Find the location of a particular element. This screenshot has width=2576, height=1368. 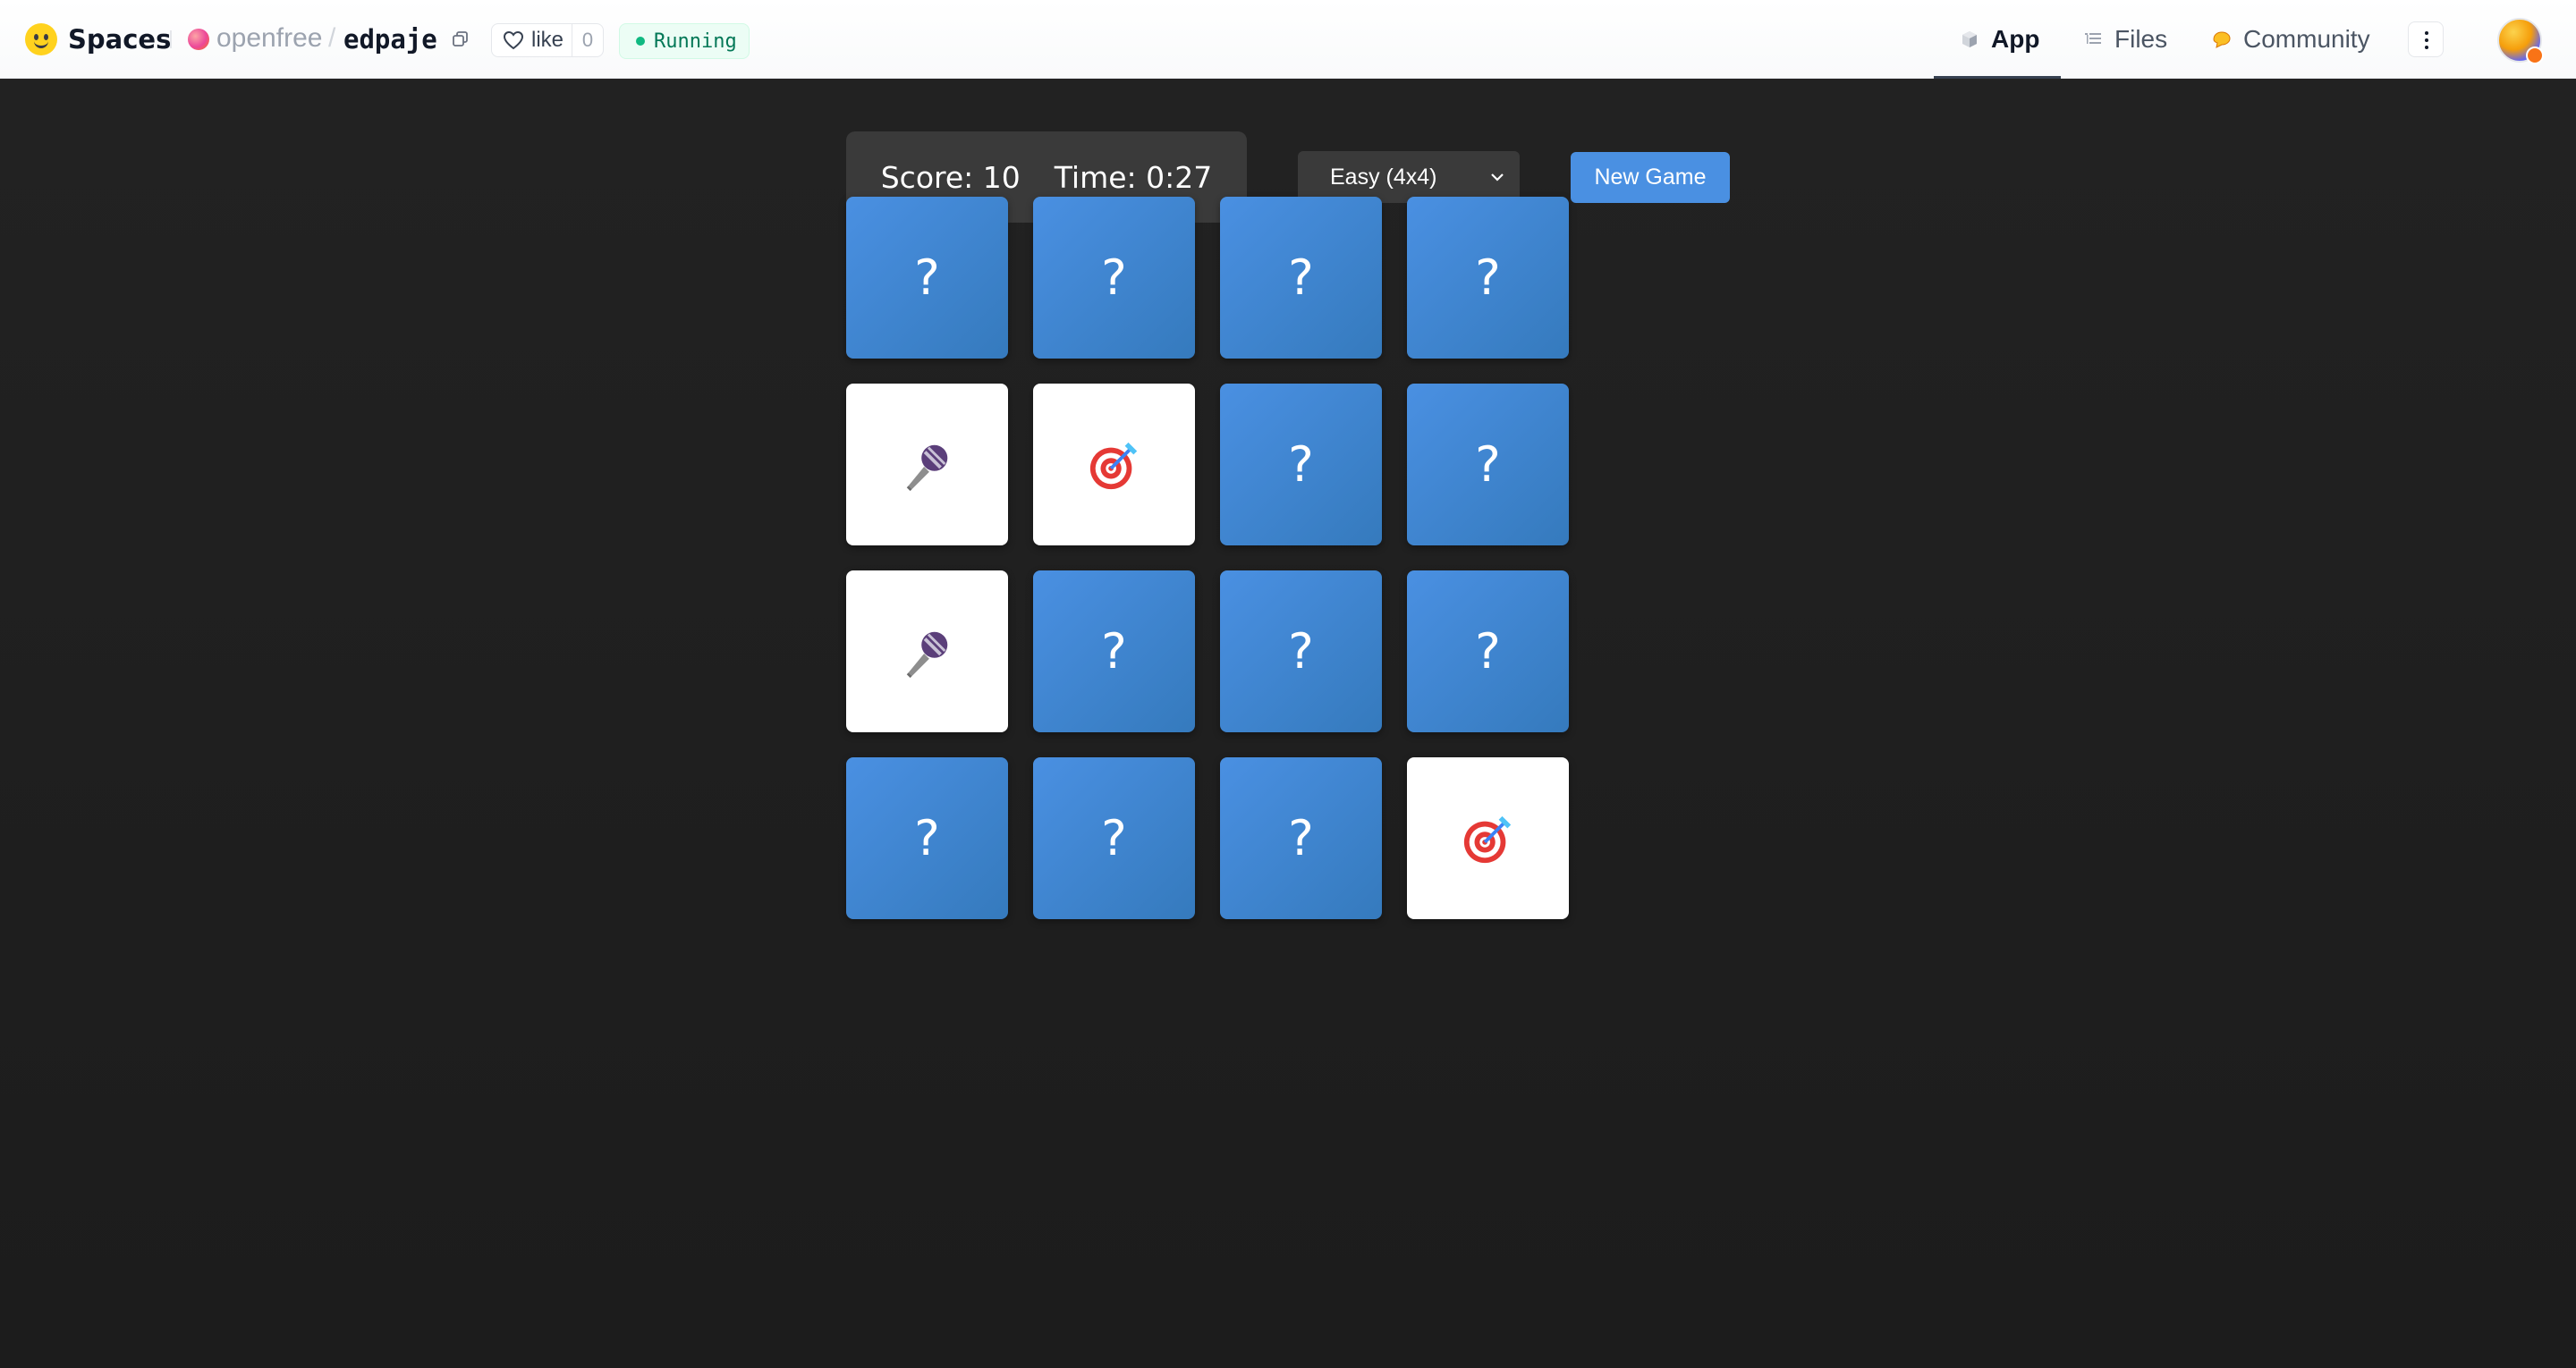

divider is located at coordinates (171, 39).